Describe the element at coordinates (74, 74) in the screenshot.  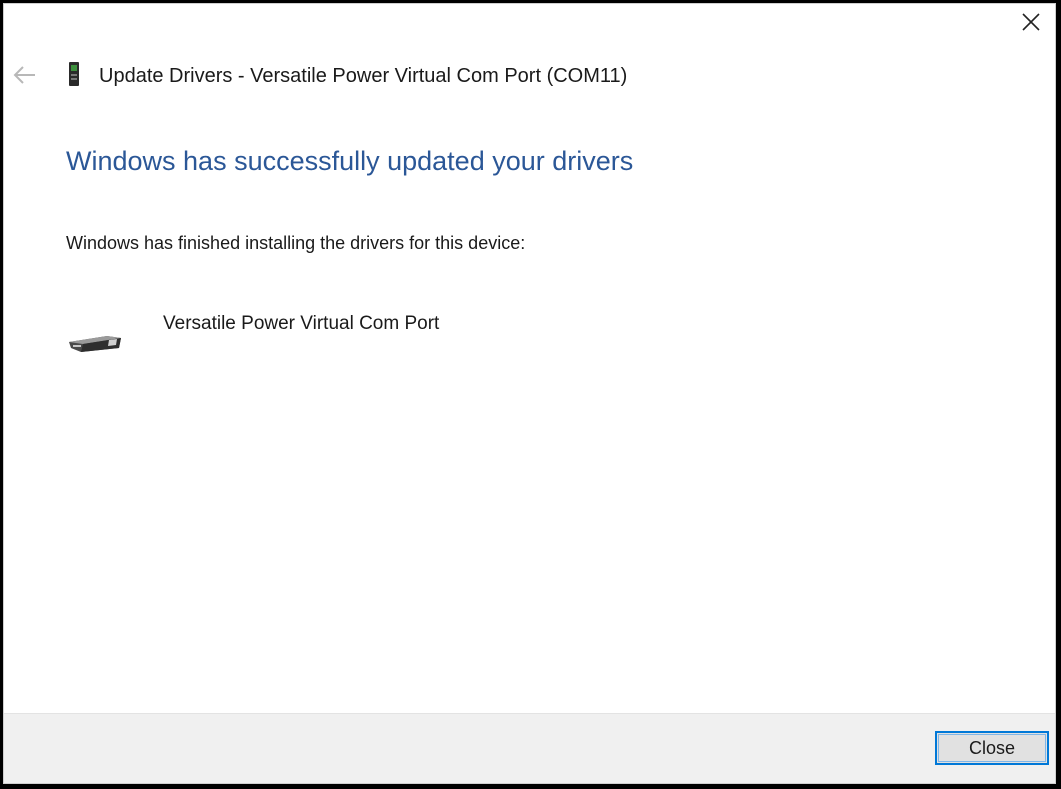
I see `device-manager-icon` at that location.